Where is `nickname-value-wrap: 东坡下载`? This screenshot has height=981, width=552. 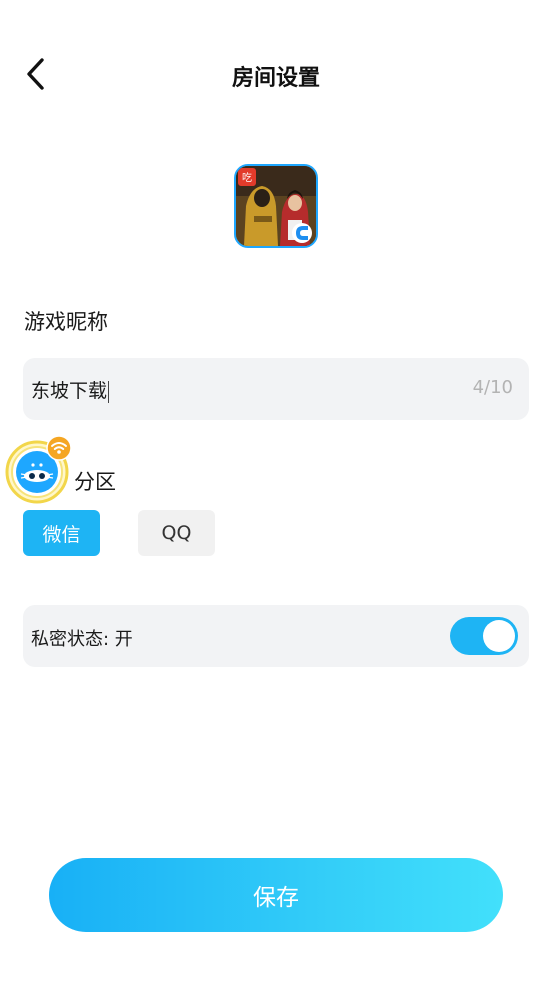 nickname-value-wrap: 东坡下载 is located at coordinates (70, 389).